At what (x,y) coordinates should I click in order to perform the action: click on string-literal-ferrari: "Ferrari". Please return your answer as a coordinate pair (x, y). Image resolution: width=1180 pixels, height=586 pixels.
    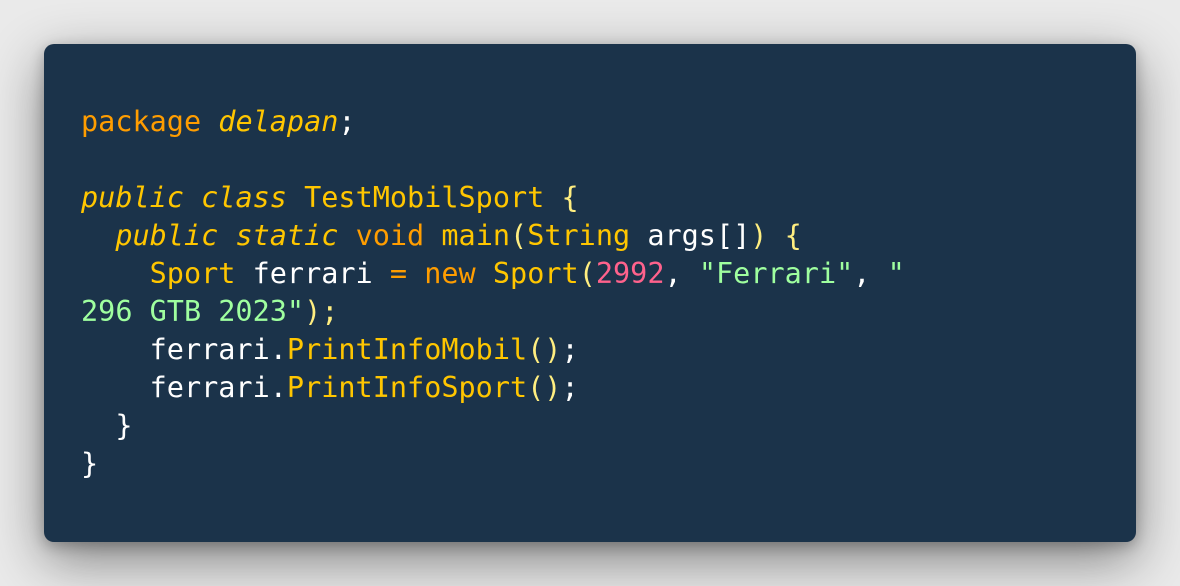
    Looking at the image, I should click on (776, 273).